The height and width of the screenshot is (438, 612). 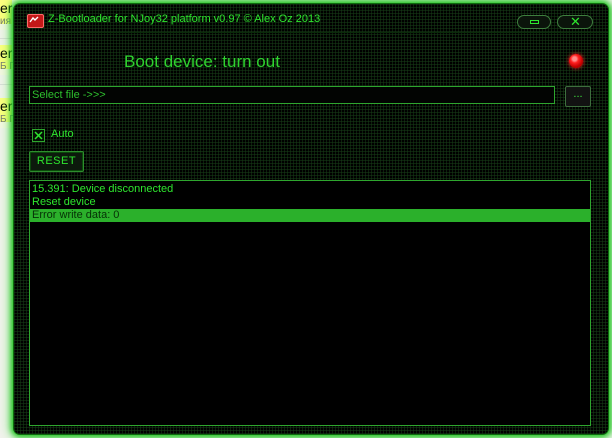 I want to click on auto-checkbox, so click(x=38, y=135).